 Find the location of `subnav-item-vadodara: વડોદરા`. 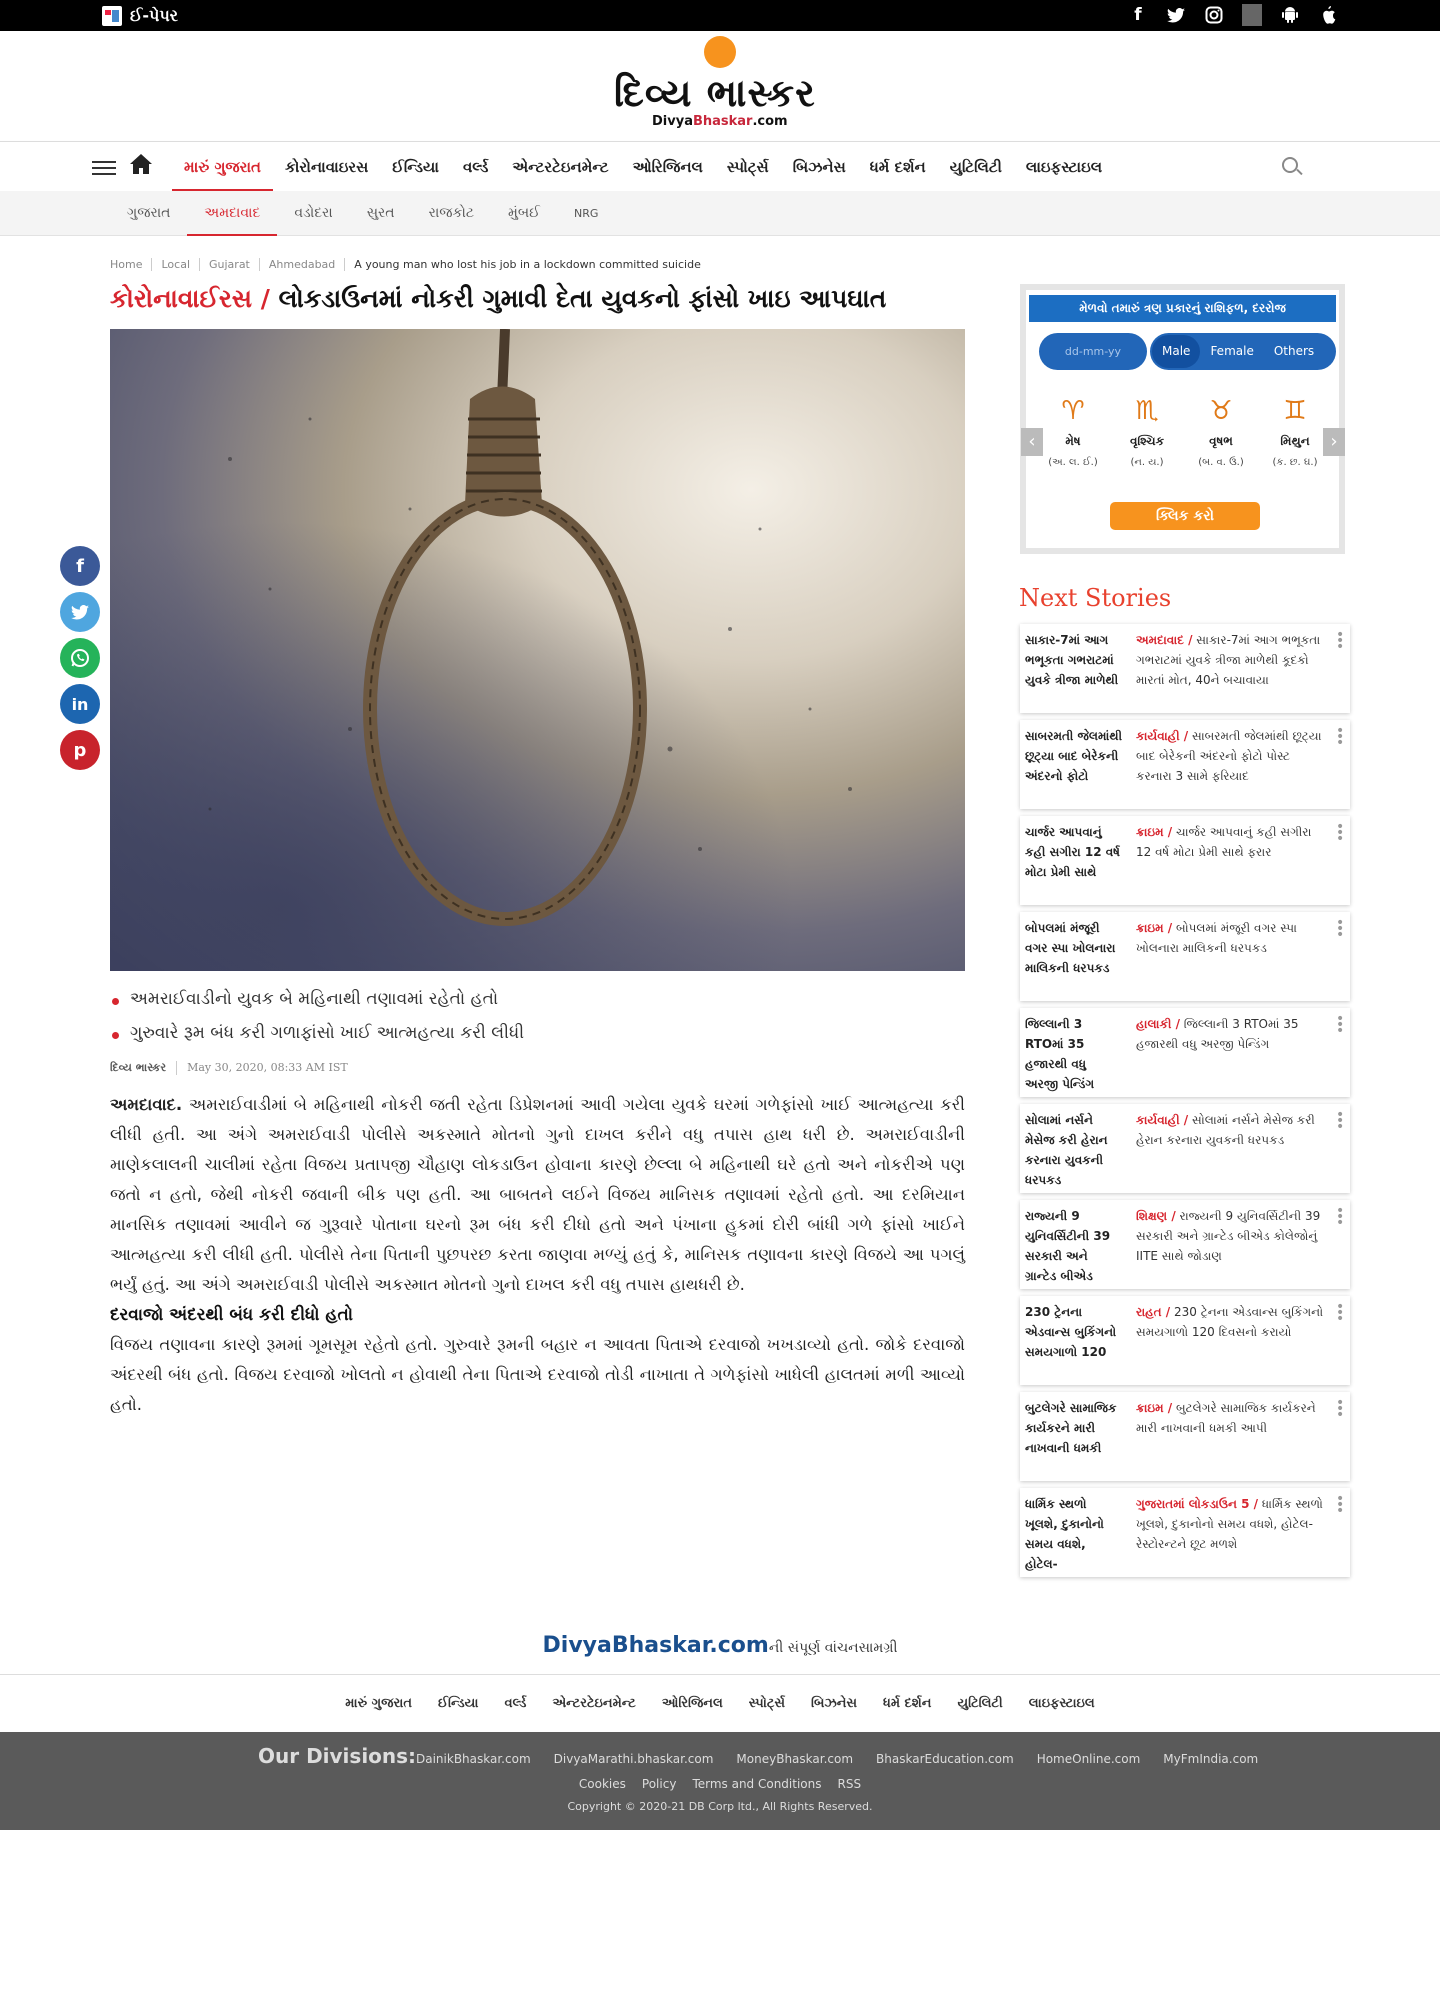

subnav-item-vadodara: વડોદરા is located at coordinates (313, 213).